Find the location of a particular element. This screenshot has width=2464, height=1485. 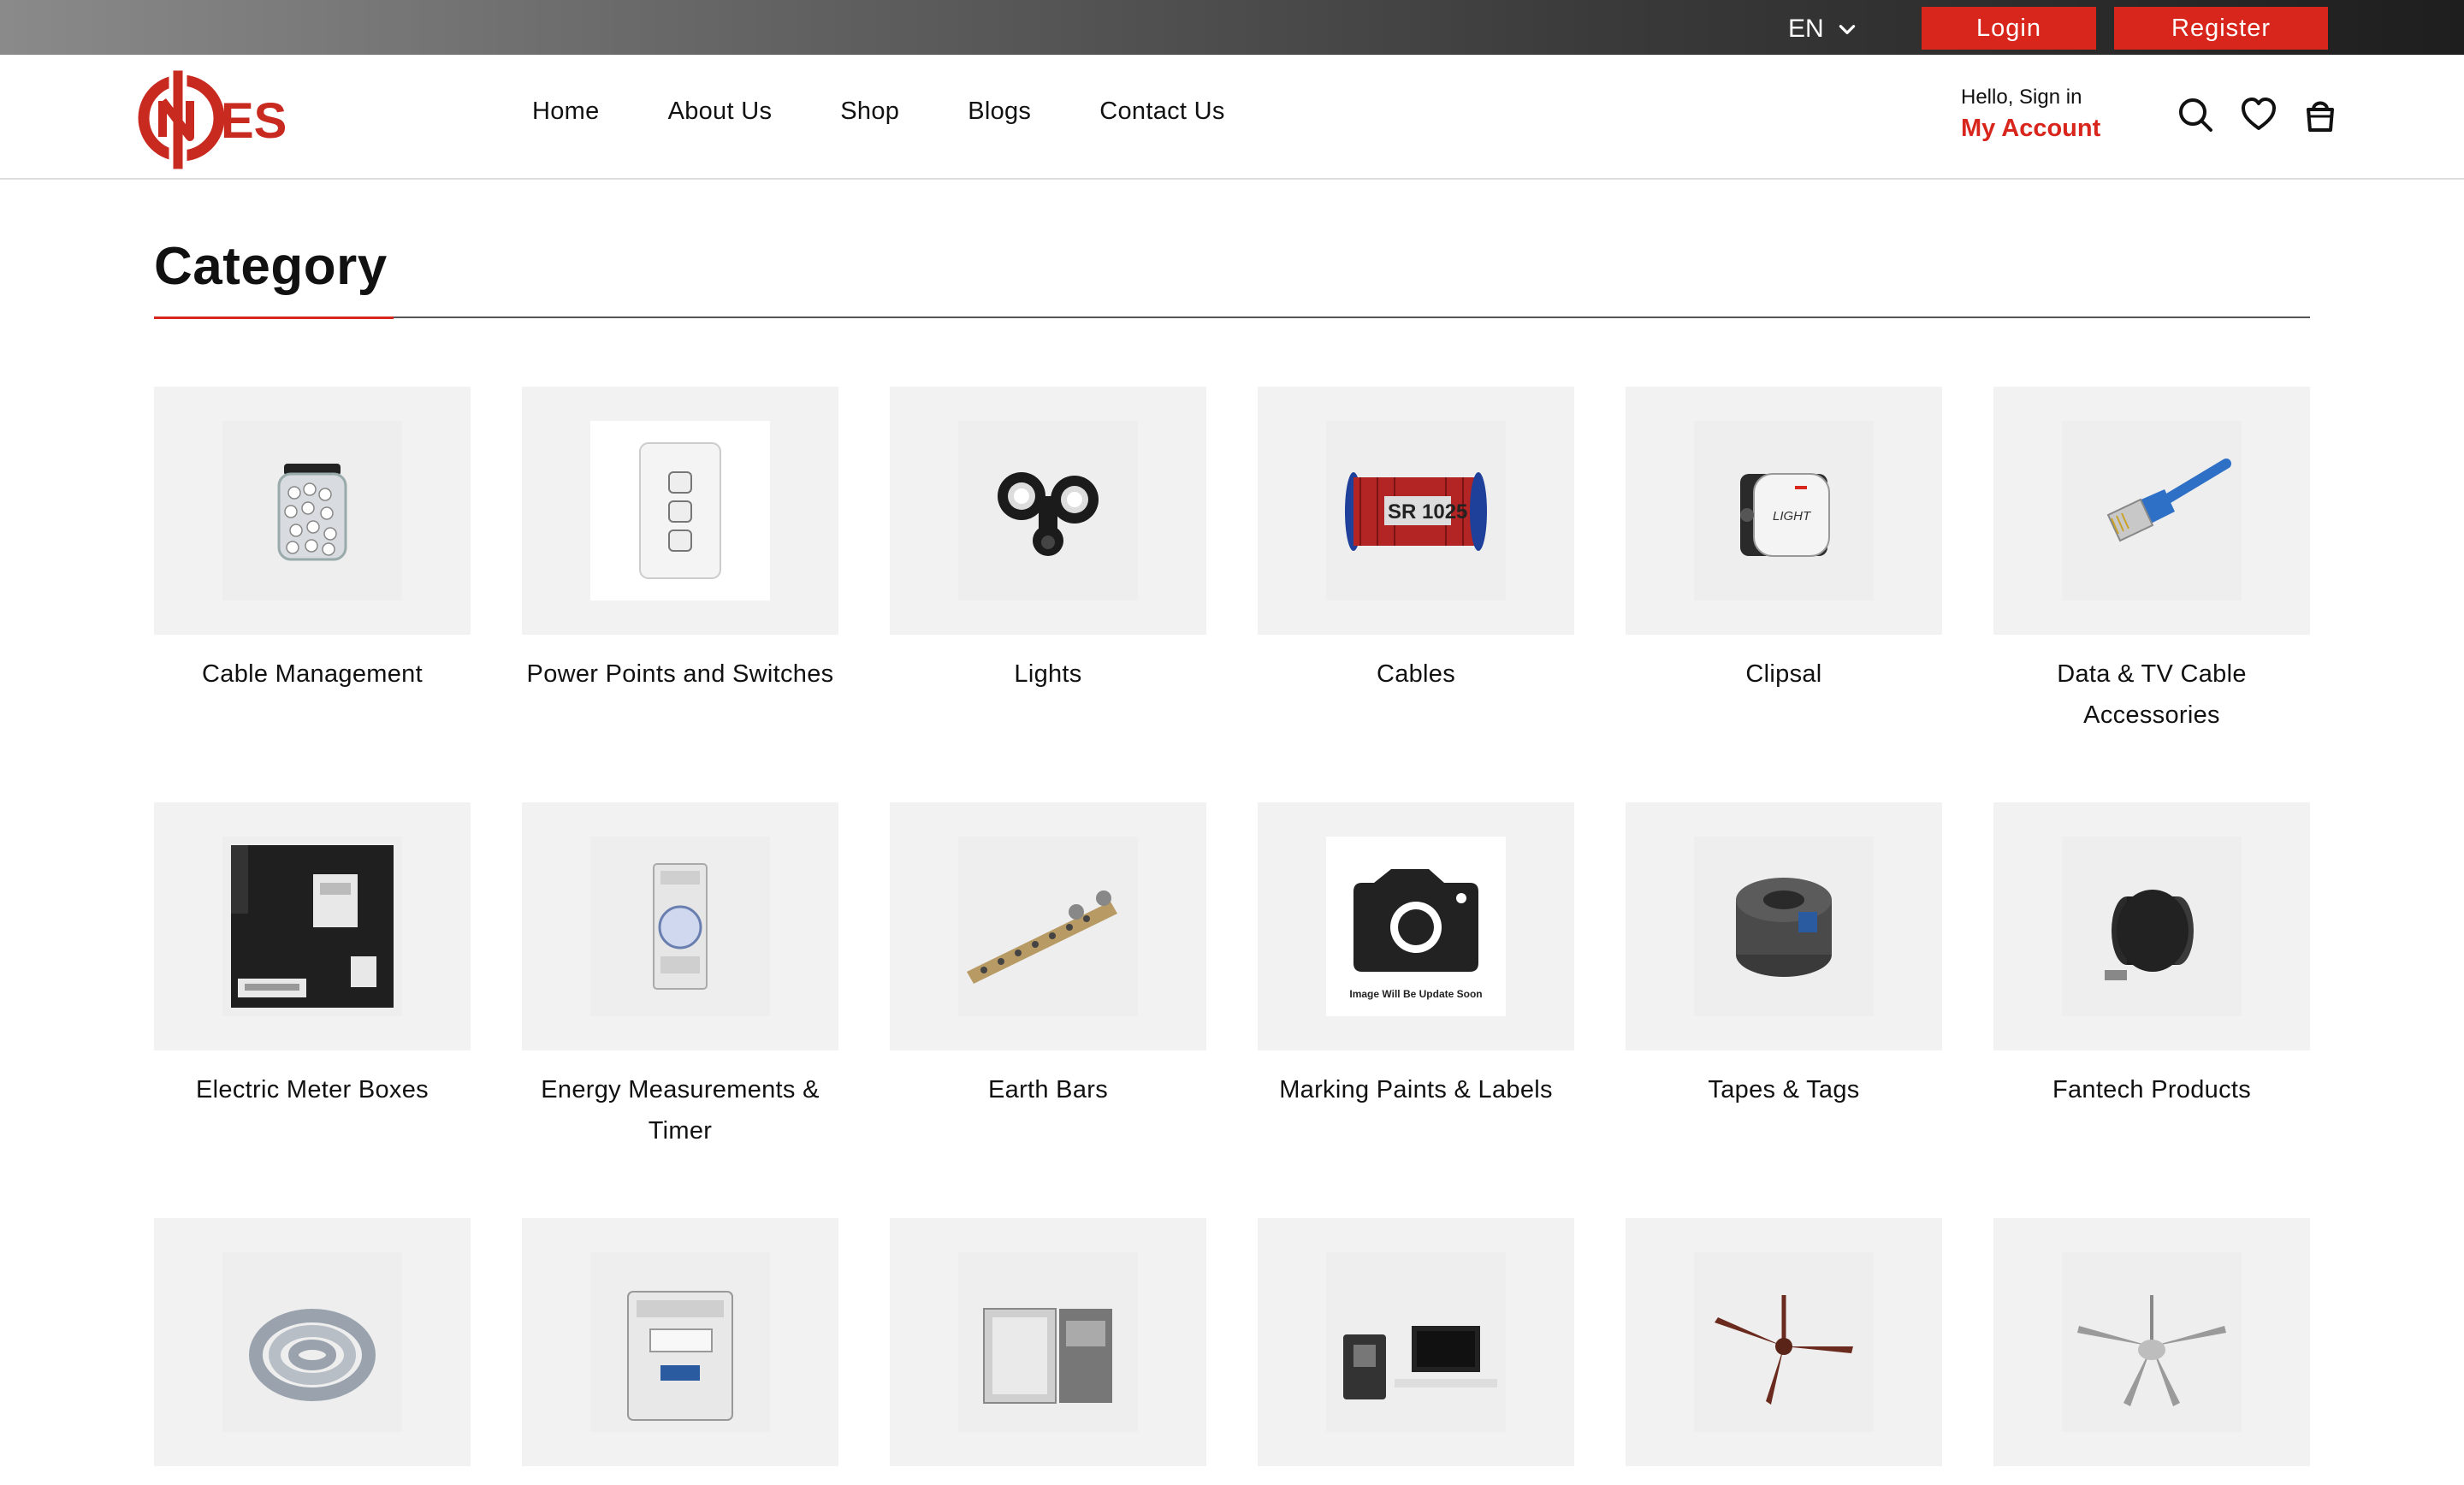

login-button: Login is located at coordinates (2009, 28).